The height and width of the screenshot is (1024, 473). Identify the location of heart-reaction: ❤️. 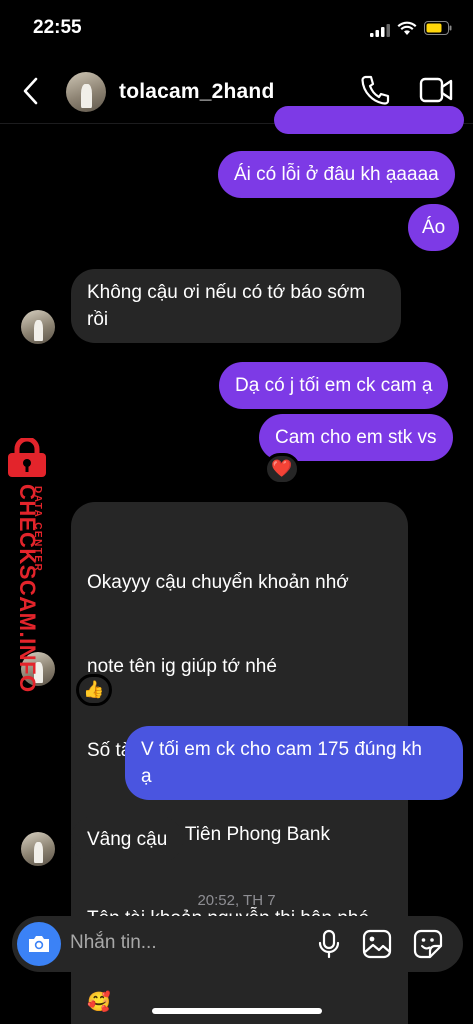
(282, 469).